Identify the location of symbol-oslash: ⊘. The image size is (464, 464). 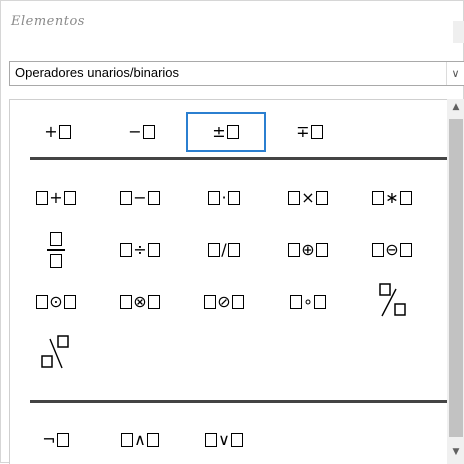
(224, 302).